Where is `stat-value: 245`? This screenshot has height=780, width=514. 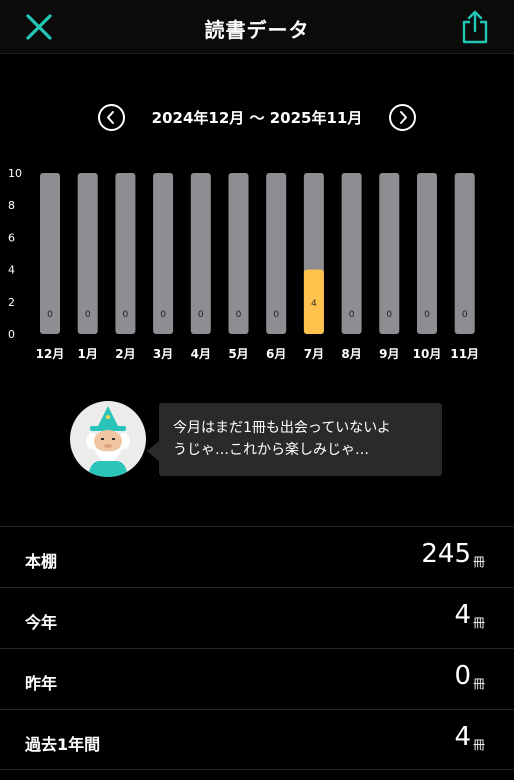
stat-value: 245 is located at coordinates (446, 554).